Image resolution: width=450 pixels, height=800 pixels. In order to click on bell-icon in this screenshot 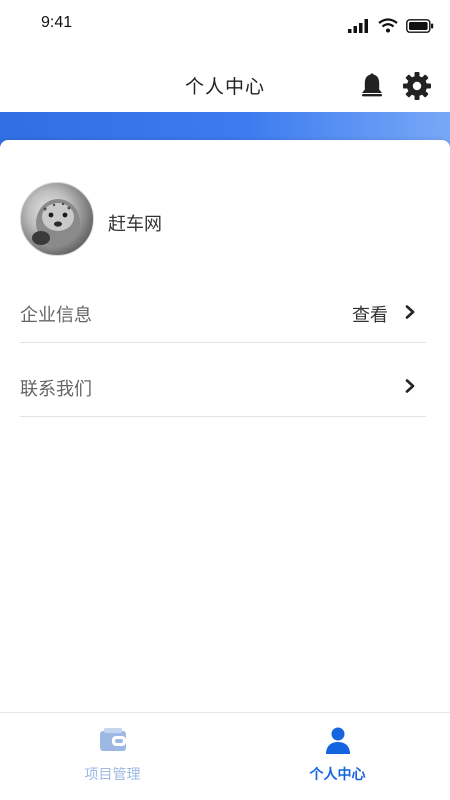, I will do `click(372, 86)`.